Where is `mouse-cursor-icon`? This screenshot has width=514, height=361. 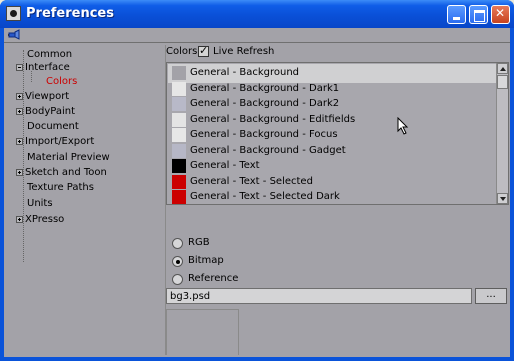 mouse-cursor-icon is located at coordinates (403, 126).